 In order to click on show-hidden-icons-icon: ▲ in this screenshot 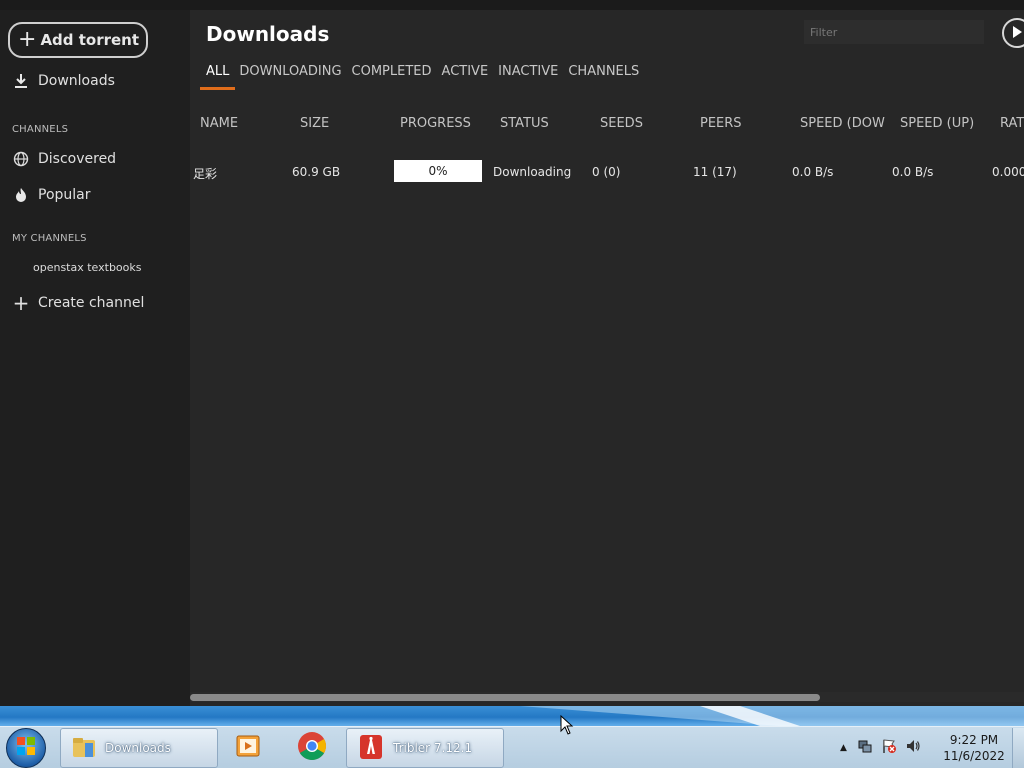, I will do `click(843, 748)`.